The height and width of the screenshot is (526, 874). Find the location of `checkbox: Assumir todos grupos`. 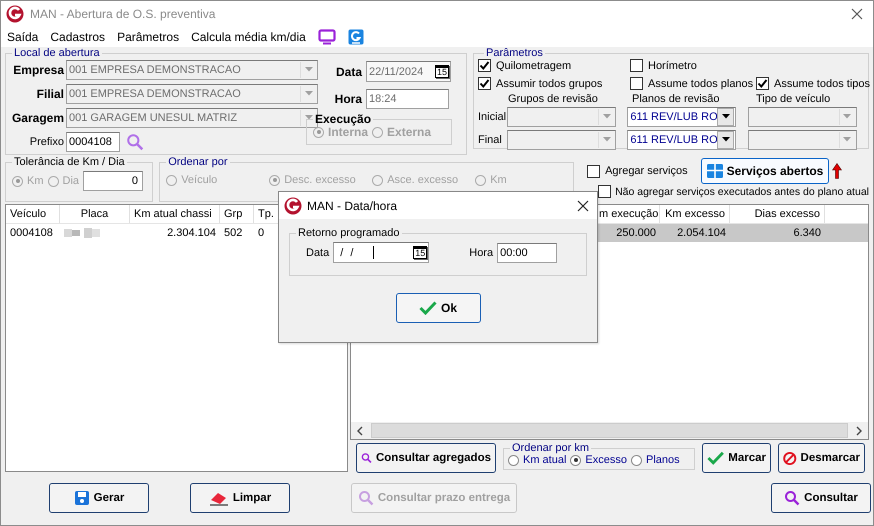

checkbox: Assumir todos grupos is located at coordinates (540, 83).